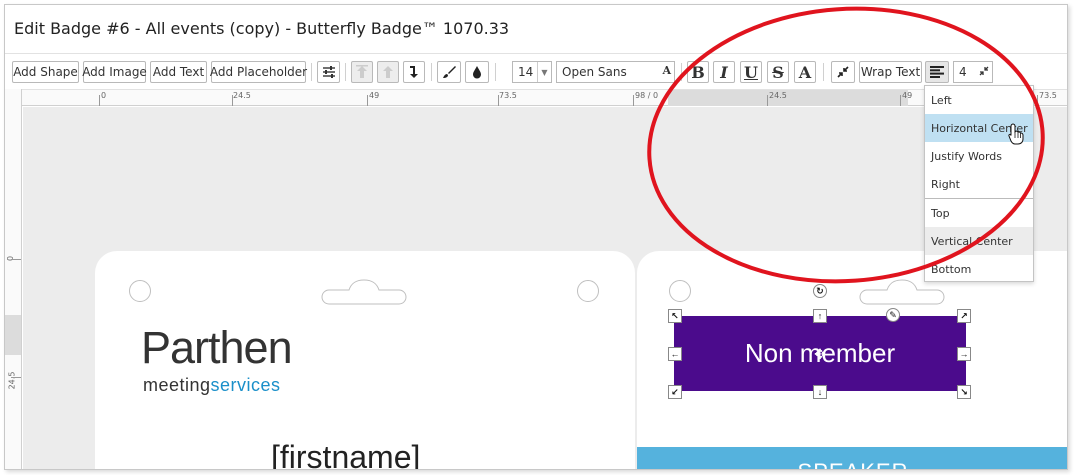  What do you see at coordinates (820, 291) in the screenshot?
I see `rotate-icon: ↻` at bounding box center [820, 291].